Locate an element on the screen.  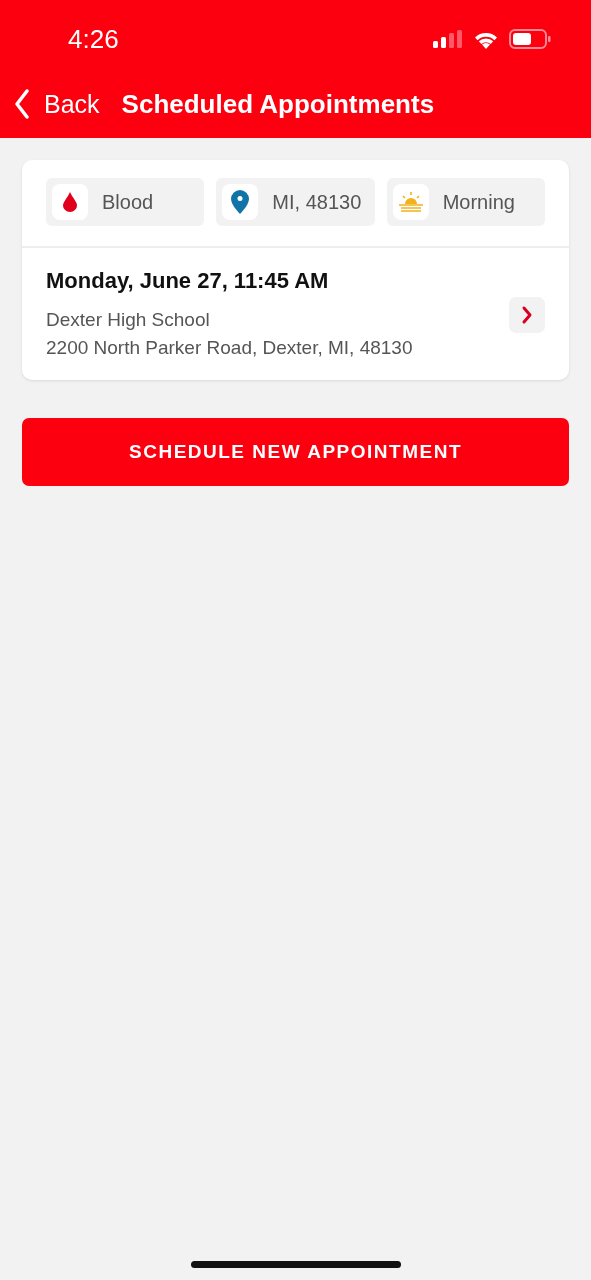
map-pin-icon is located at coordinates (240, 202).